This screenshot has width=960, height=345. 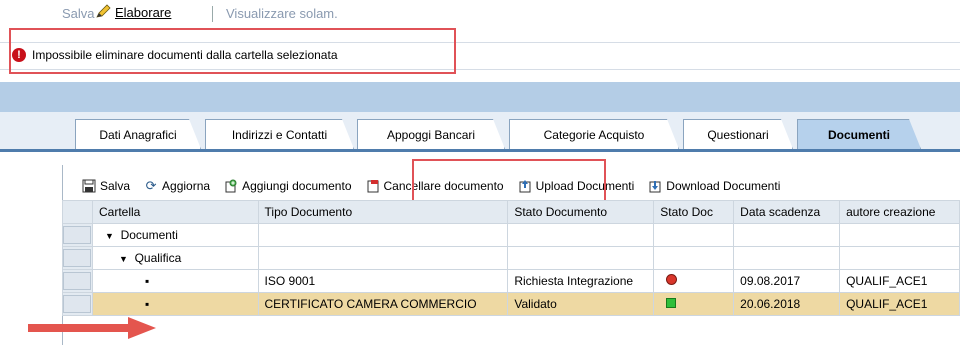 I want to click on type-cell: CERTIFICATO CAMERA COMMERCIO, so click(x=383, y=304).